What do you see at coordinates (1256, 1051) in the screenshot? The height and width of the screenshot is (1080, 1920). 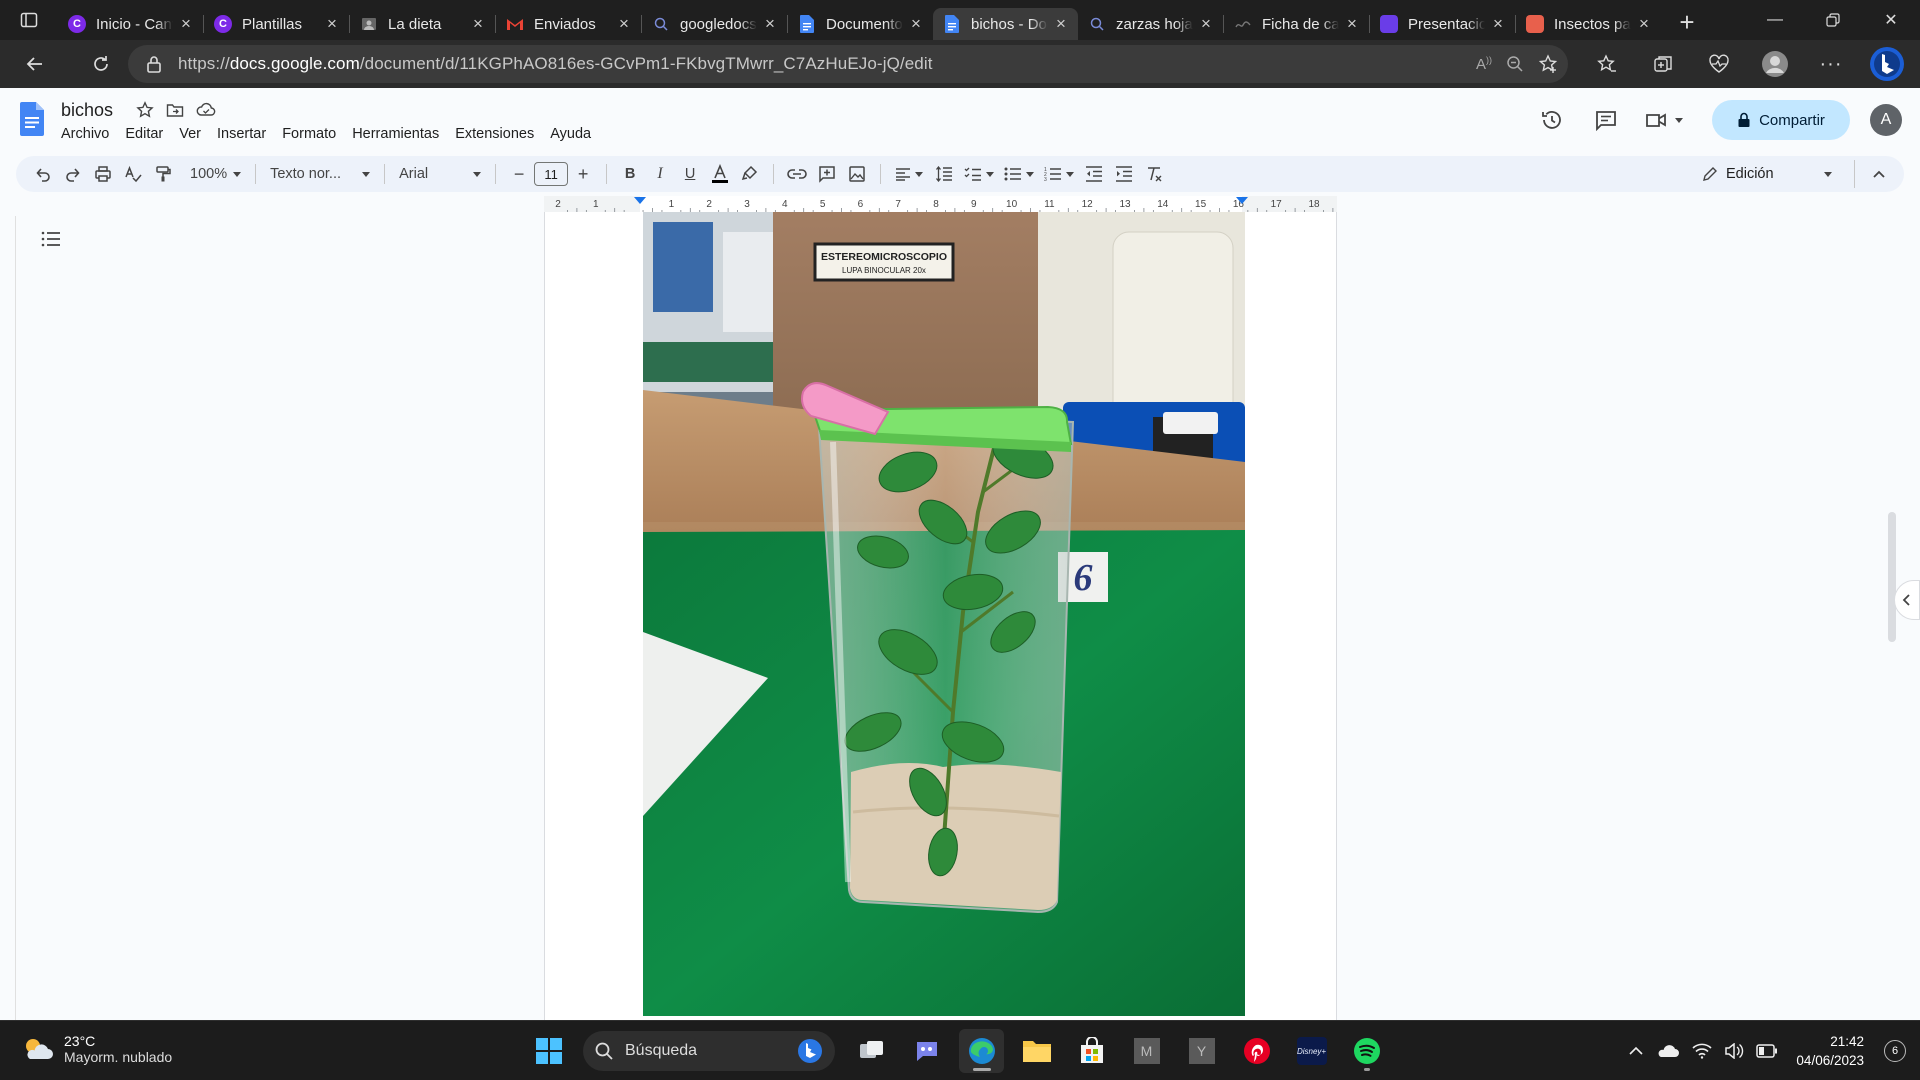 I see `pinterest-button` at bounding box center [1256, 1051].